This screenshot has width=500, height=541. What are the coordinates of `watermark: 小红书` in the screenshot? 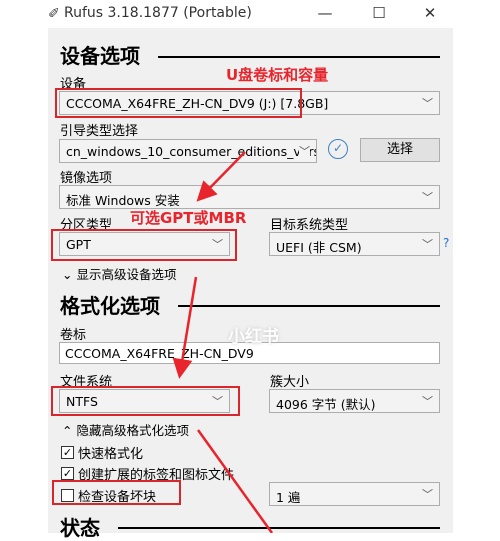 It's located at (253, 337).